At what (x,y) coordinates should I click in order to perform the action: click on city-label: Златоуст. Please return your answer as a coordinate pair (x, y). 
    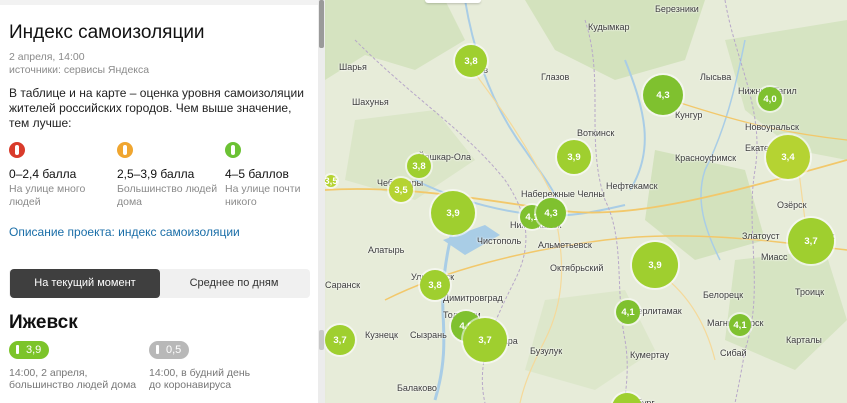
    Looking at the image, I should click on (761, 236).